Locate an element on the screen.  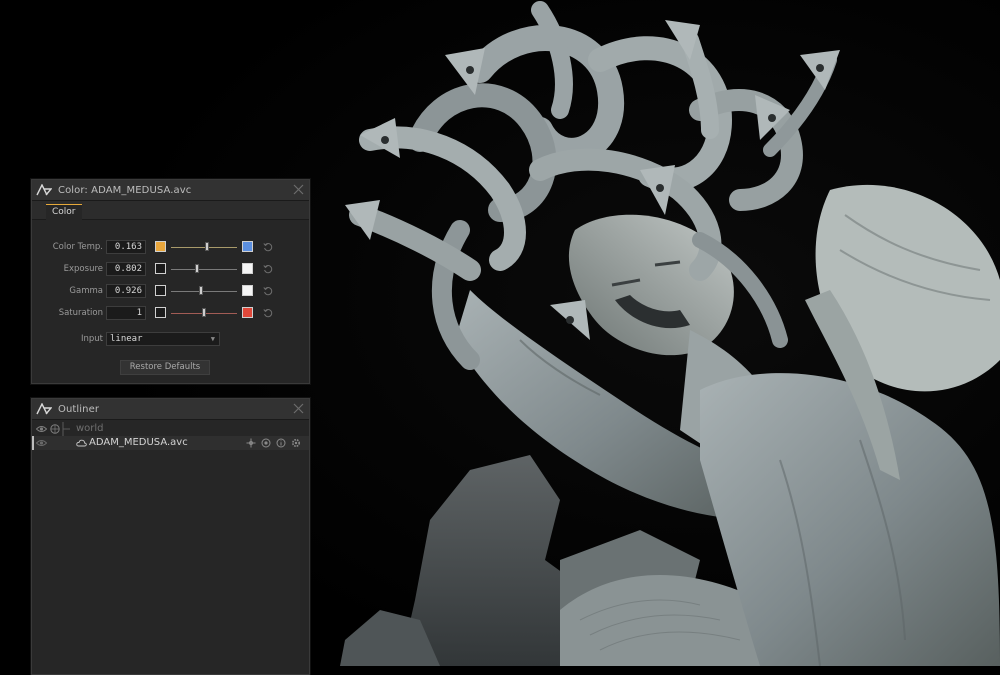
param-label: Color Temp. is located at coordinates (77, 247).